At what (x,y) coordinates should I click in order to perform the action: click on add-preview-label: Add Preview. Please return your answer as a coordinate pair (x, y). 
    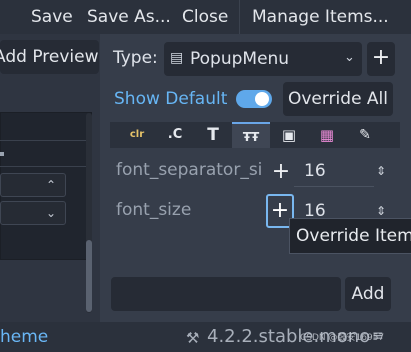
    Looking at the image, I should click on (49, 57).